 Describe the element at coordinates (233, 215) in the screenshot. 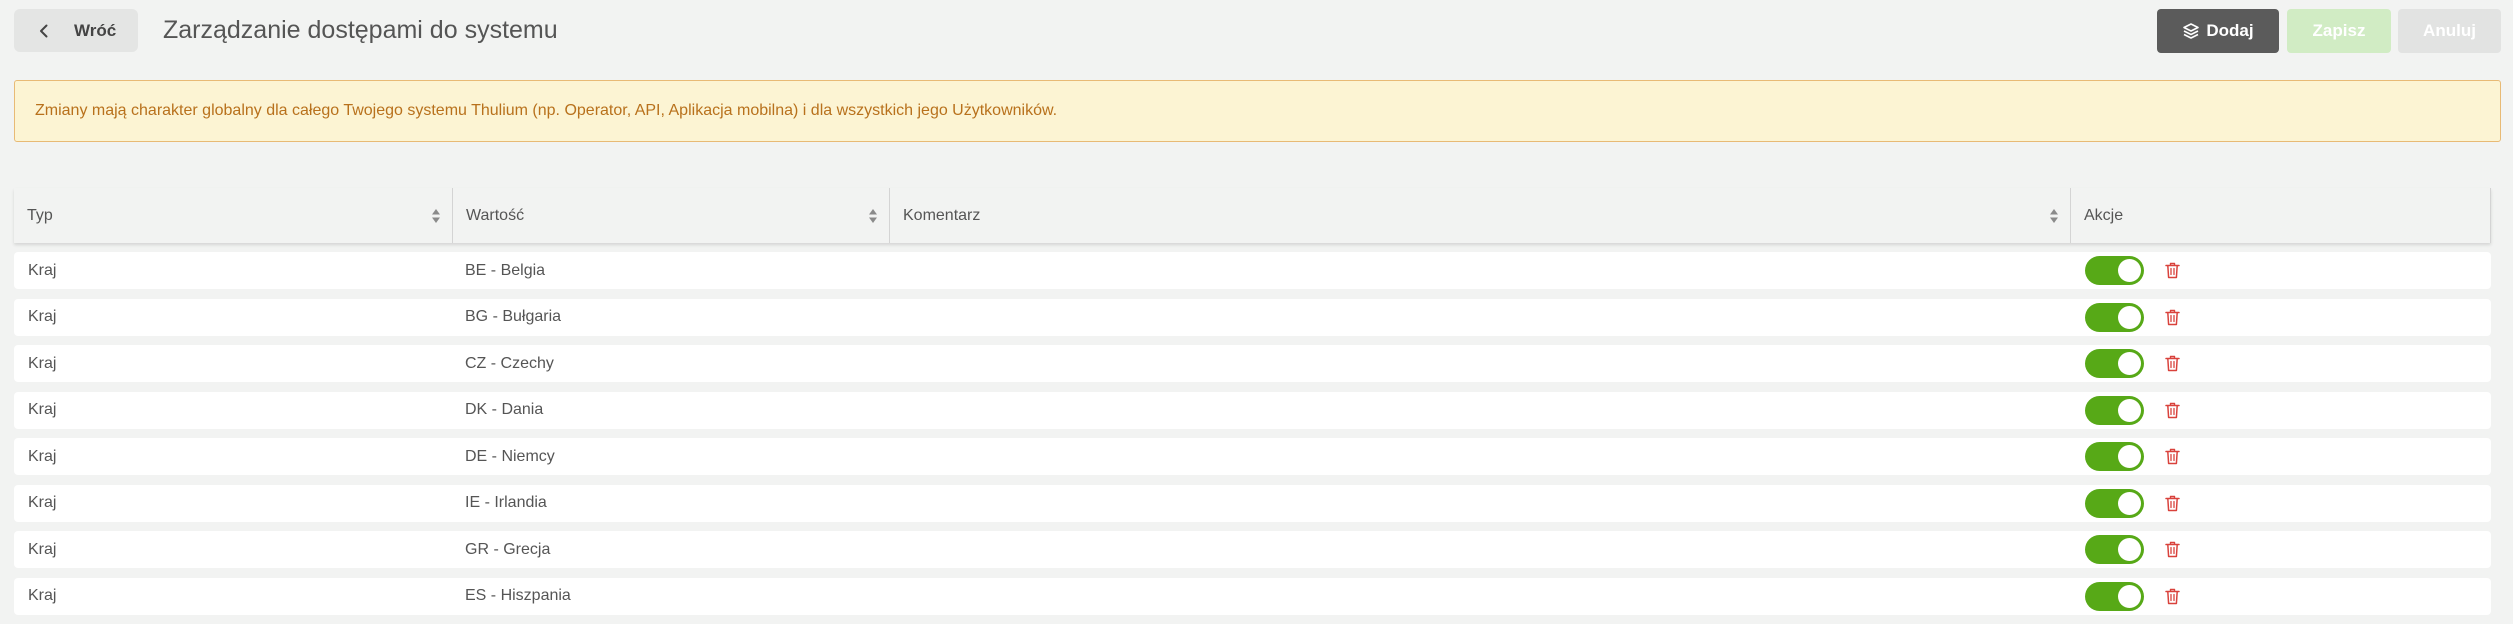

I see `column-header-typ: Typ` at that location.